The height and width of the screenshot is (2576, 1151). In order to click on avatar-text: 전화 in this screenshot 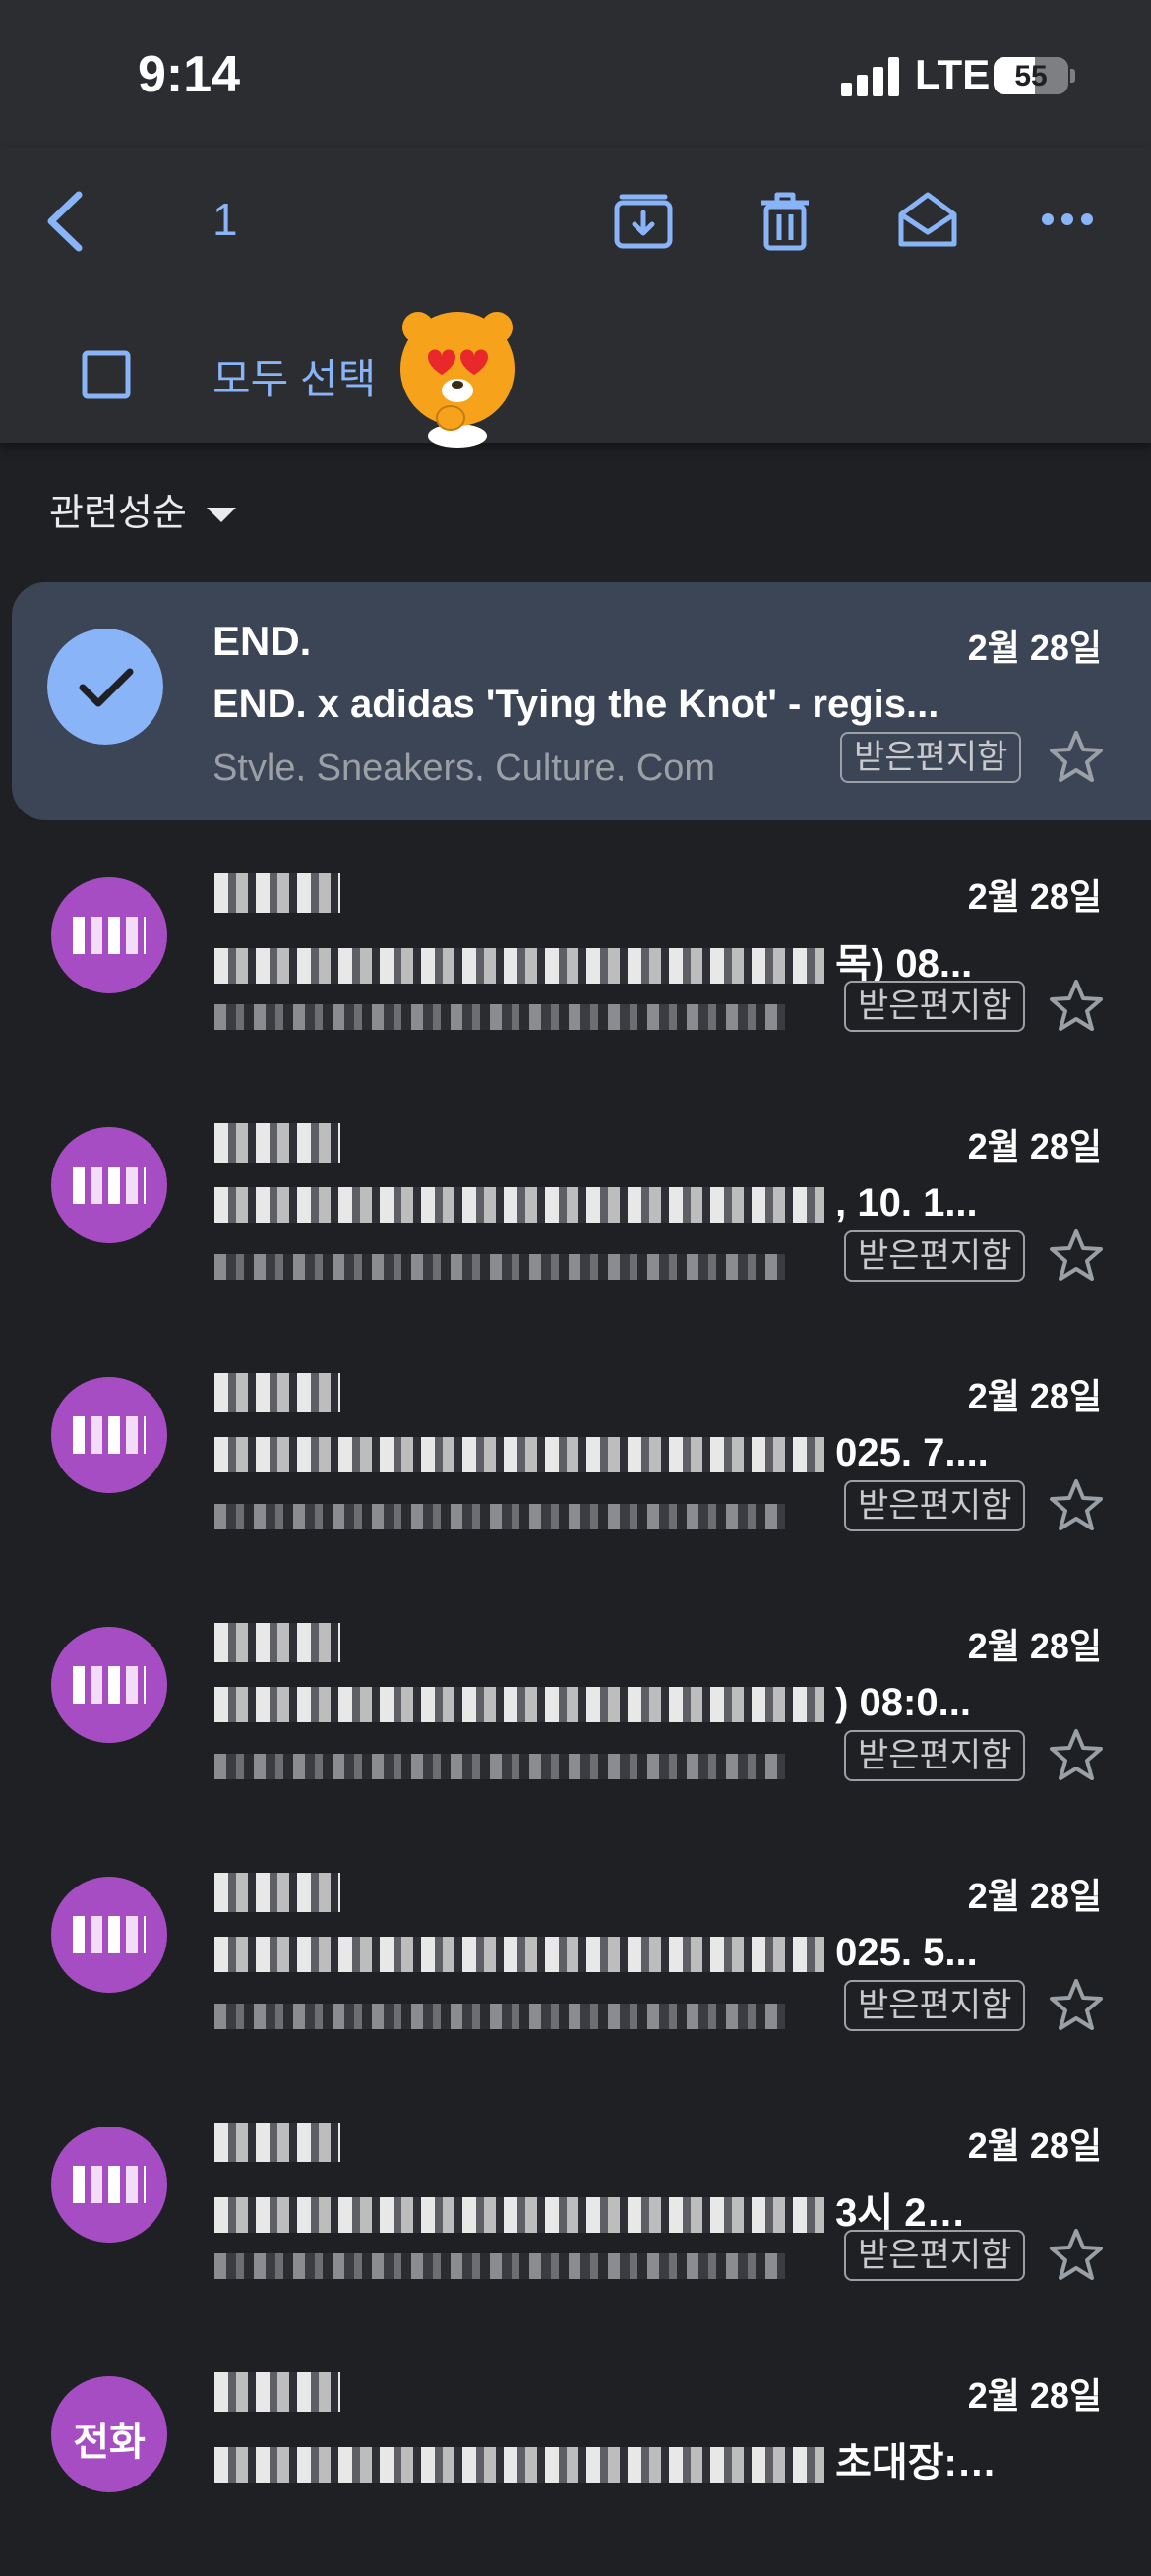, I will do `click(109, 2442)`.